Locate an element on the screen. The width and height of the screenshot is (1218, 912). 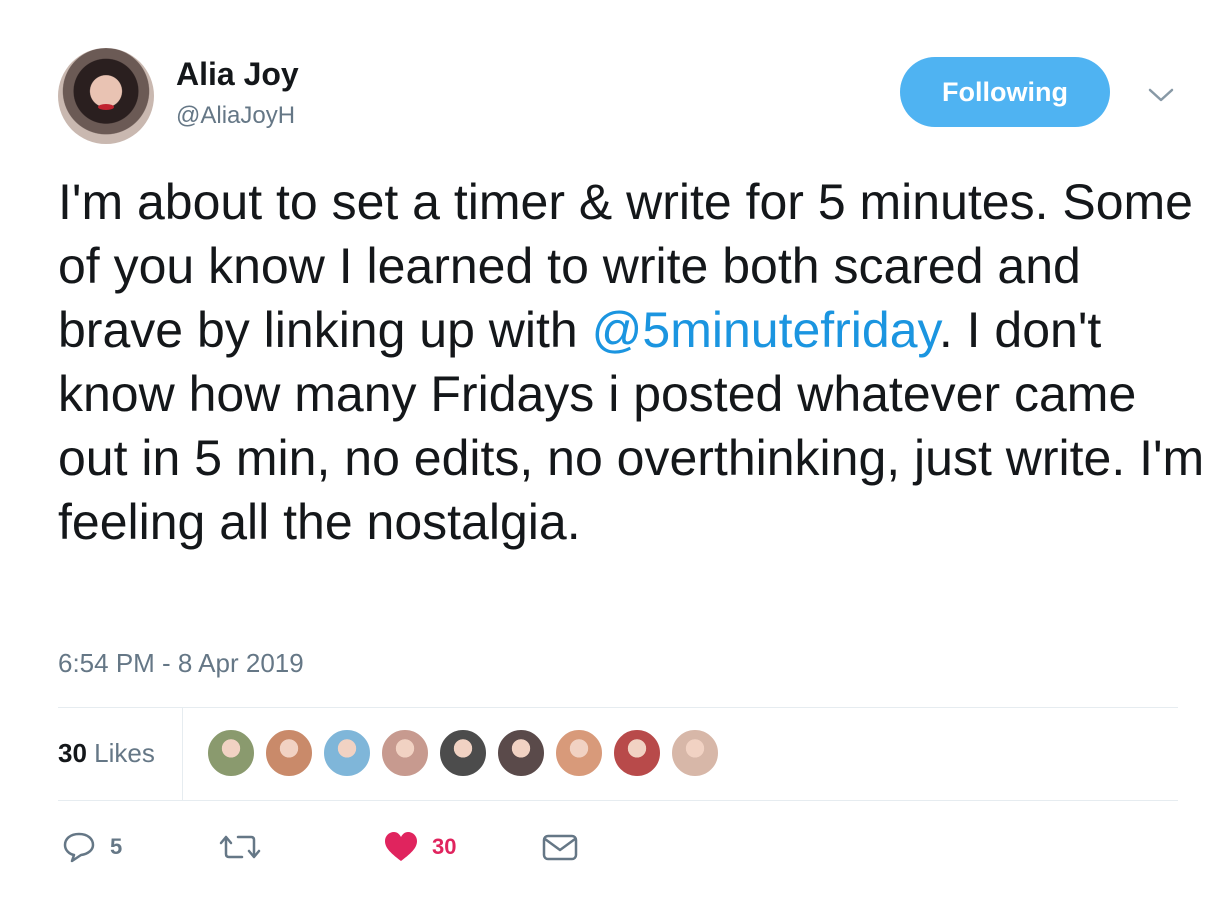
reply-button: 5 is located at coordinates (92, 847).